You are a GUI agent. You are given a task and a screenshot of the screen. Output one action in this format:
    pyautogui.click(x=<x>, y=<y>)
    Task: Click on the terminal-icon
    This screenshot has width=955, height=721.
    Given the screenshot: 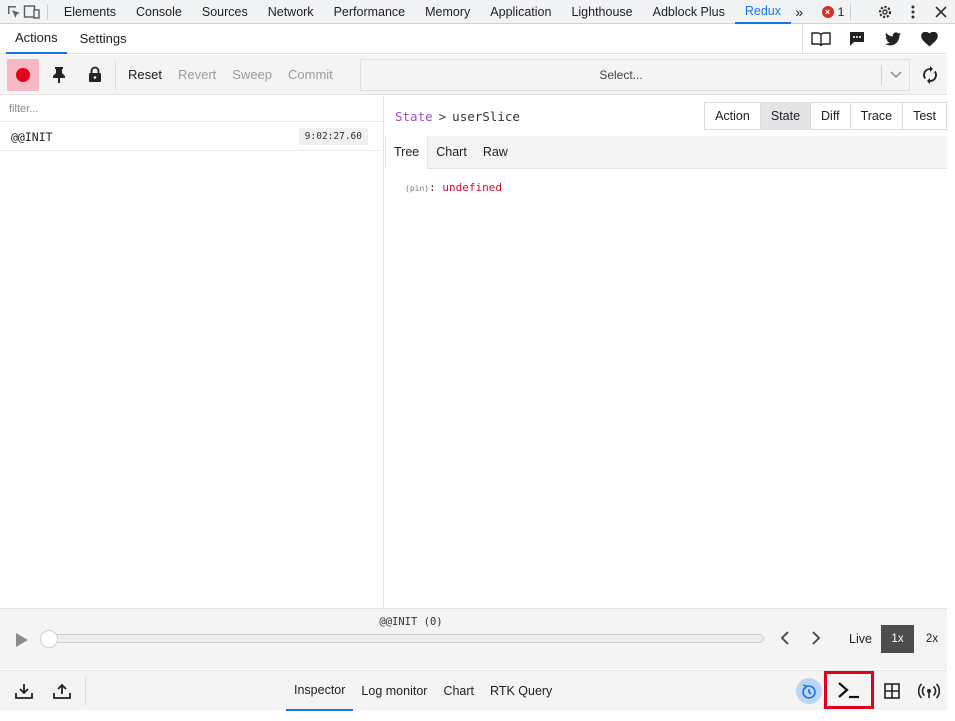 What is the action you would take?
    pyautogui.click(x=849, y=690)
    